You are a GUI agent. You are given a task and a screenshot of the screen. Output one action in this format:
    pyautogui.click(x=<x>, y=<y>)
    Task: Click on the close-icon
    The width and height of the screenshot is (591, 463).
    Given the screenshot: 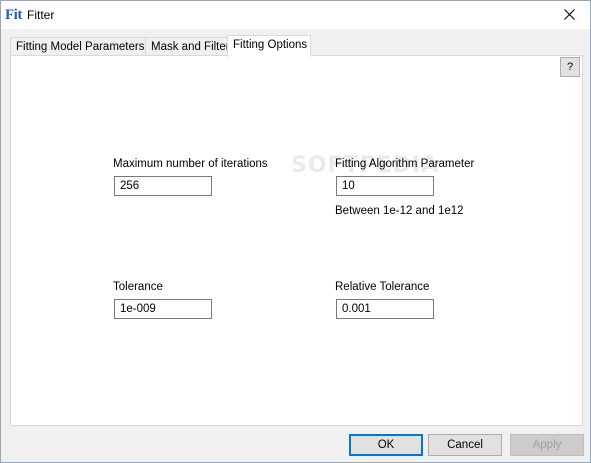 What is the action you would take?
    pyautogui.click(x=569, y=14)
    